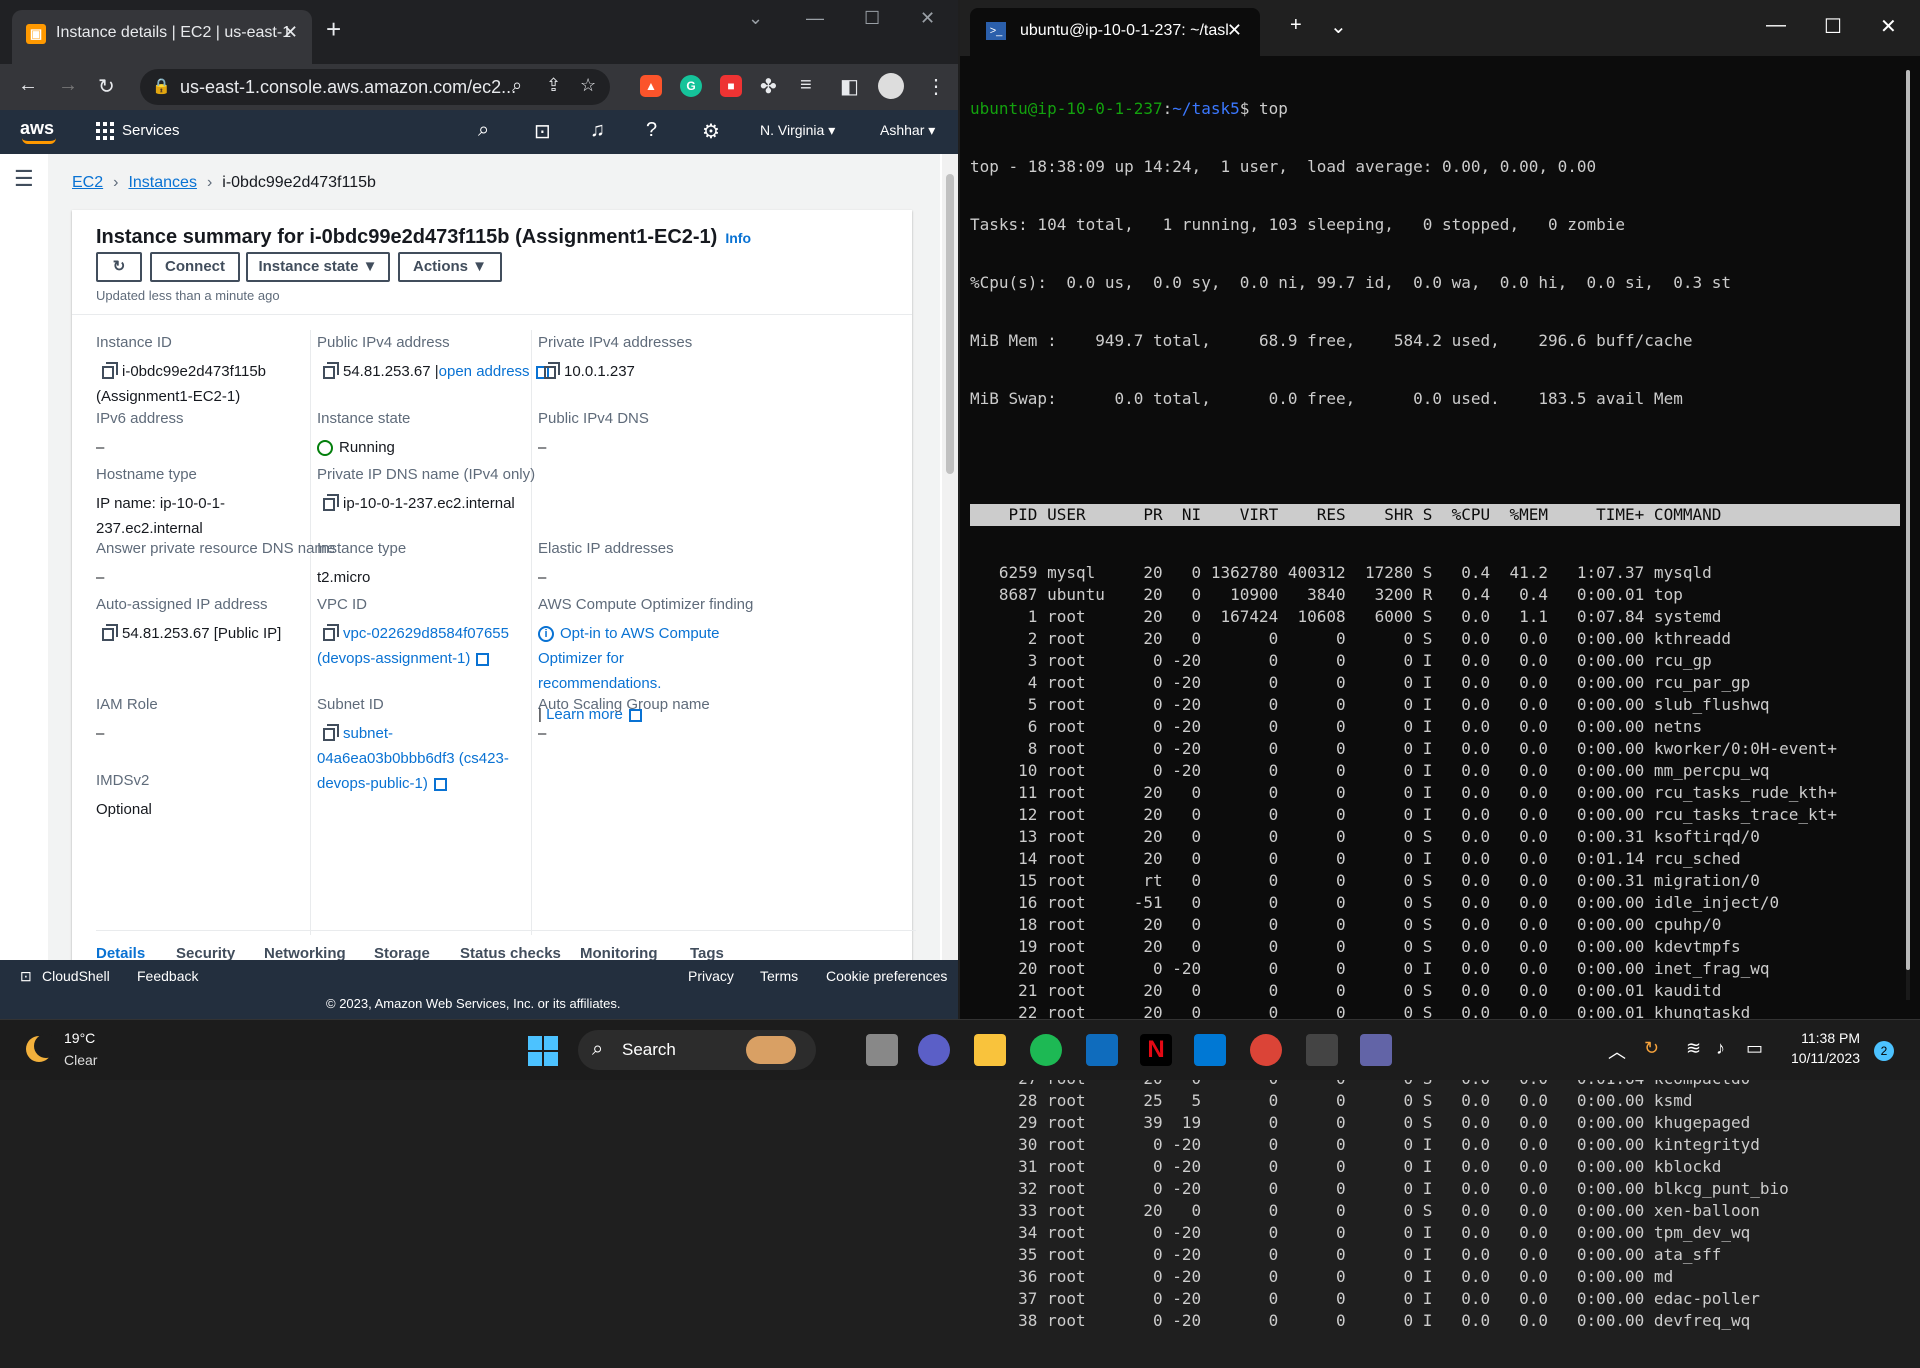 The height and width of the screenshot is (1368, 1920). I want to click on reload-icon: ↻, so click(106, 86).